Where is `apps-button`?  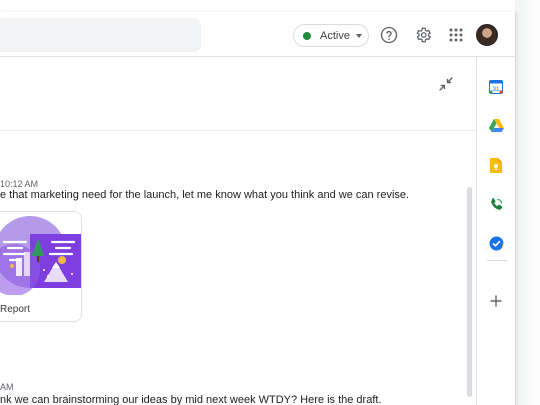 apps-button is located at coordinates (456, 35).